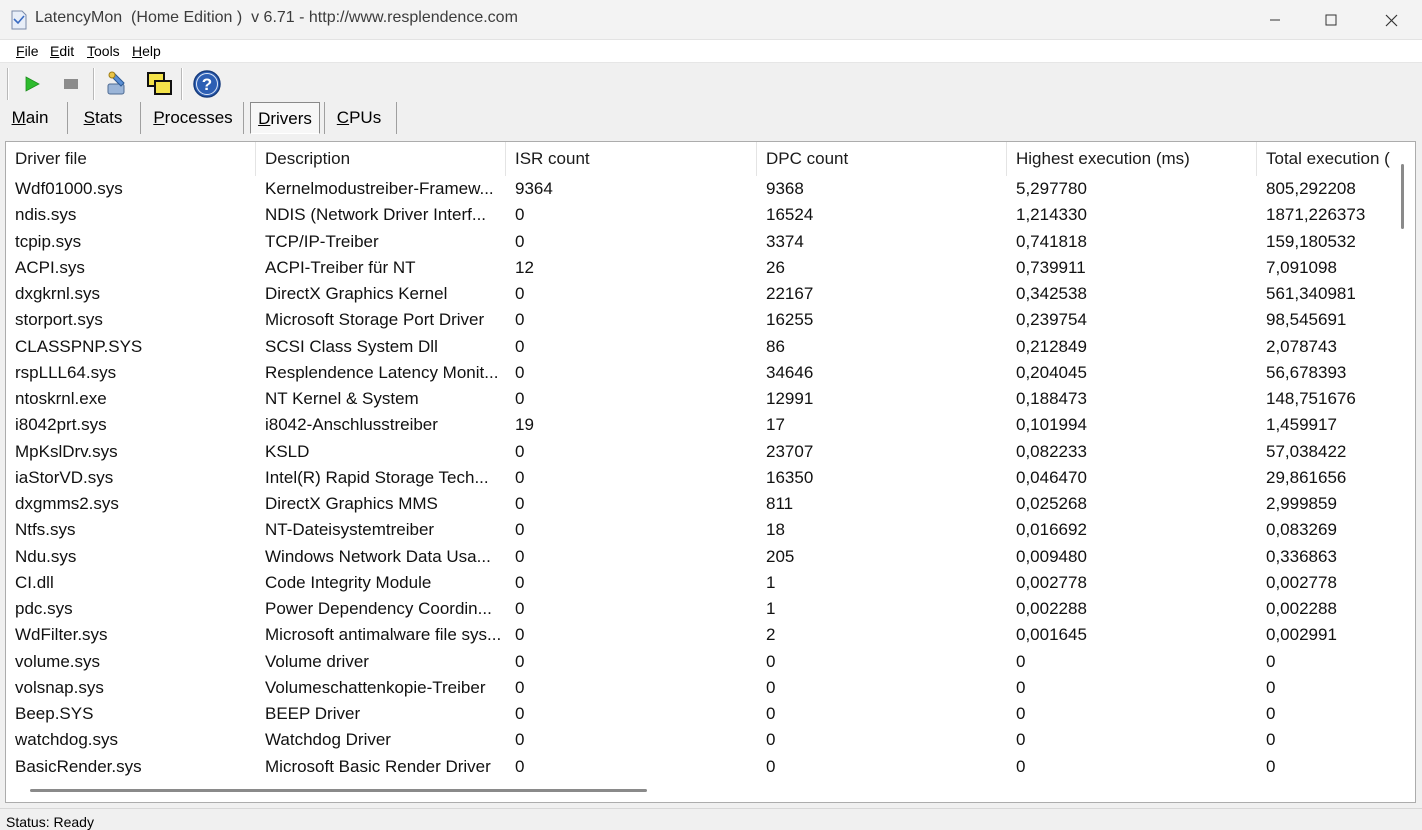 This screenshot has height=830, width=1422. What do you see at coordinates (785, 188) in the screenshot?
I see `table-cell: 9368` at bounding box center [785, 188].